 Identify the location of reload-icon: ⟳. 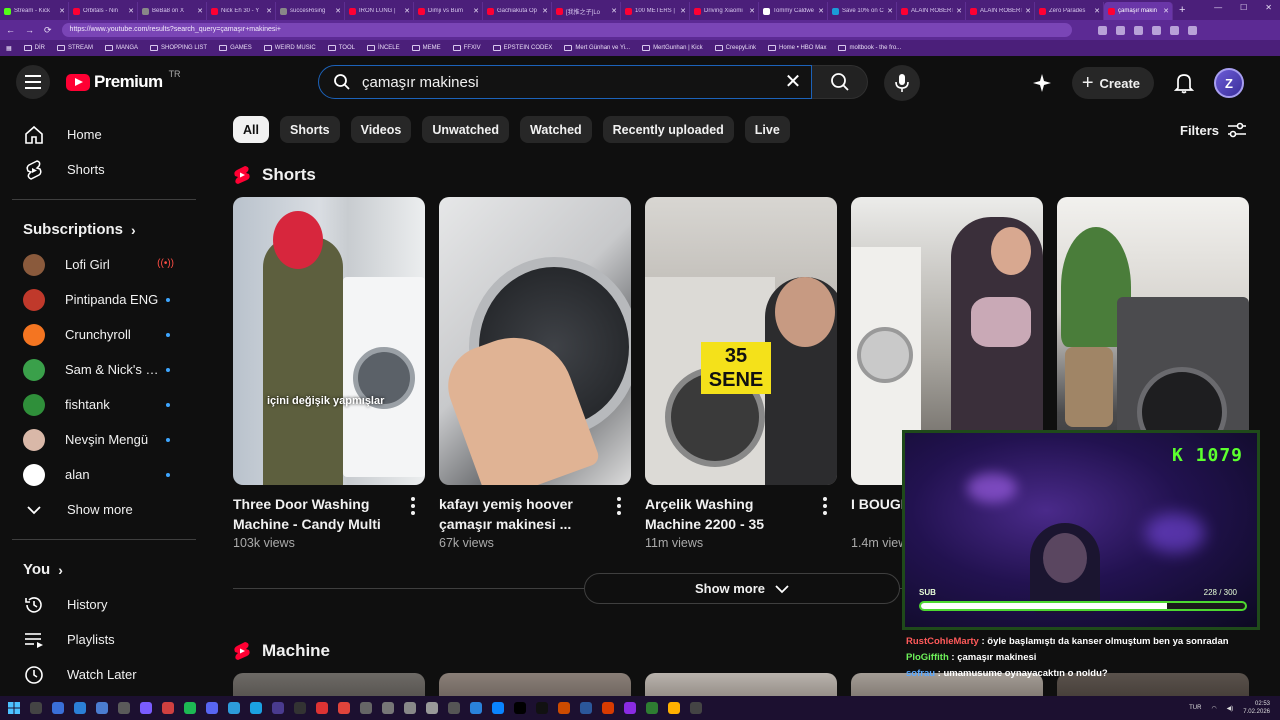
(48, 30).